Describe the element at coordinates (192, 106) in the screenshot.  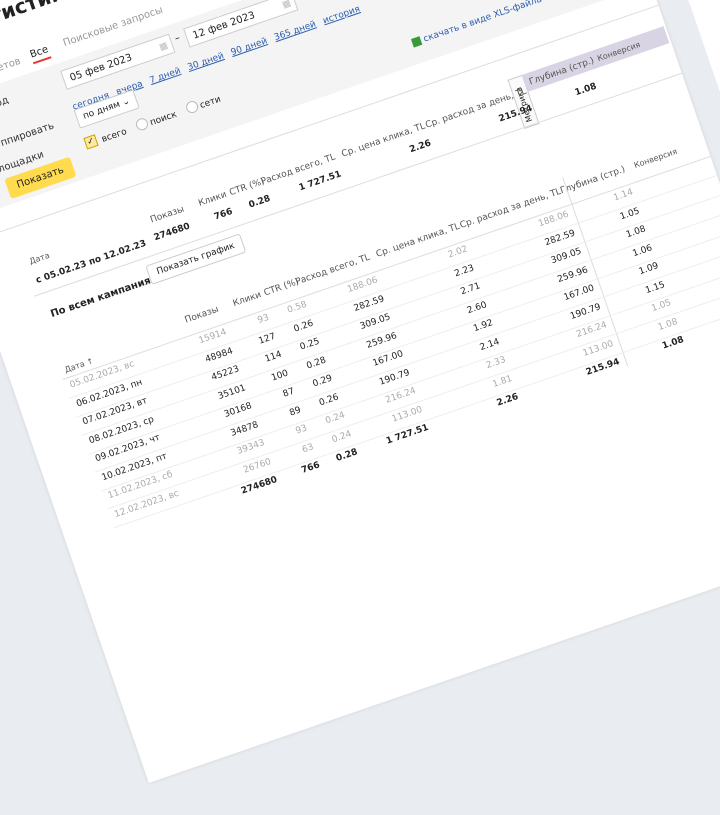
I see `radio-network` at that location.